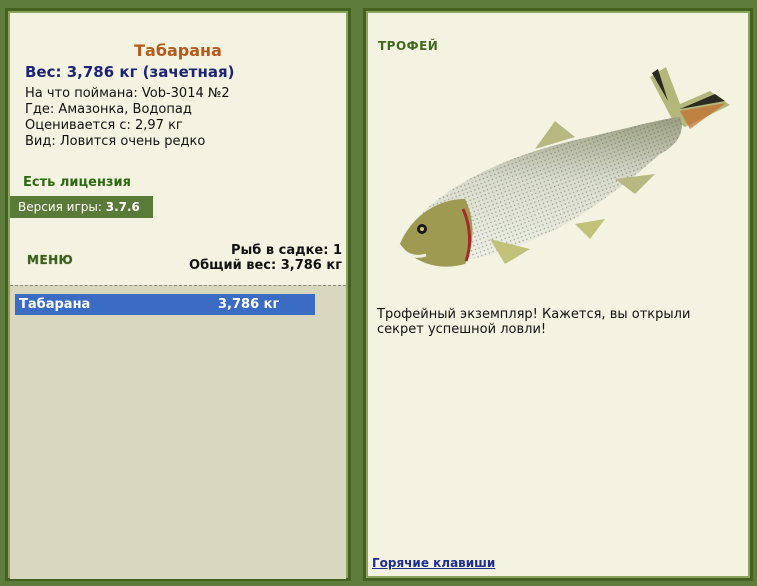 The image size is (757, 586). I want to click on license-status: Есть лицензия, so click(77, 182).